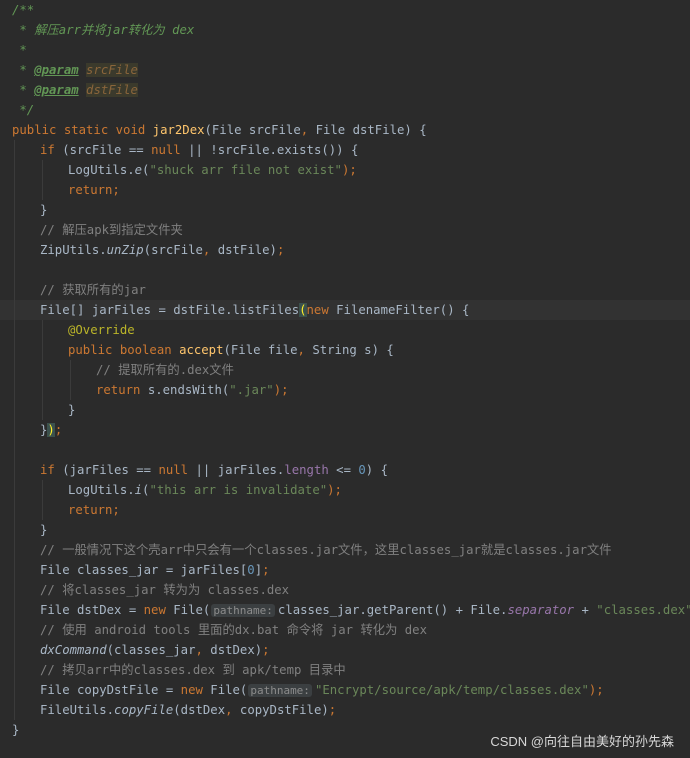 The height and width of the screenshot is (758, 690). Describe the element at coordinates (252, 130) in the screenshot. I see `code-token: (File srcFile` at that location.